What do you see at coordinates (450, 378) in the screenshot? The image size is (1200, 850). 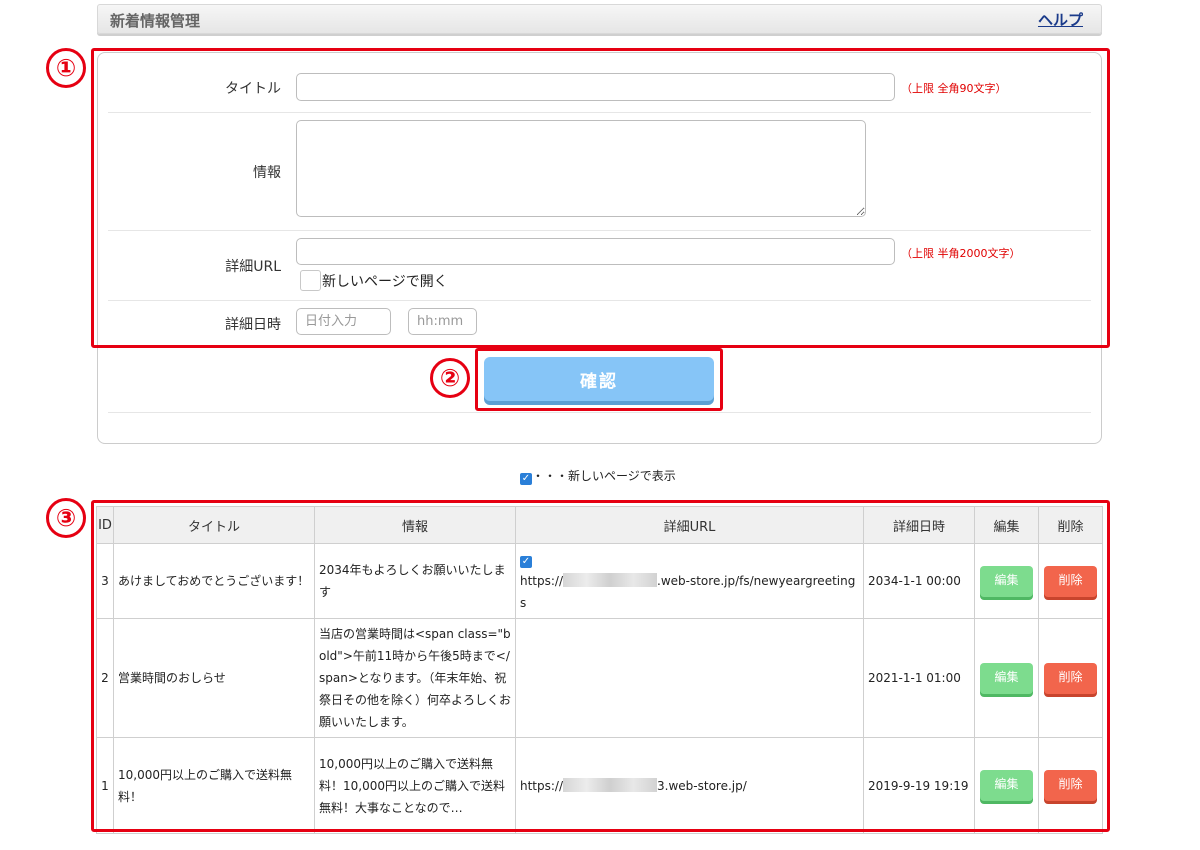 I see `annotation-badge-2: ②` at bounding box center [450, 378].